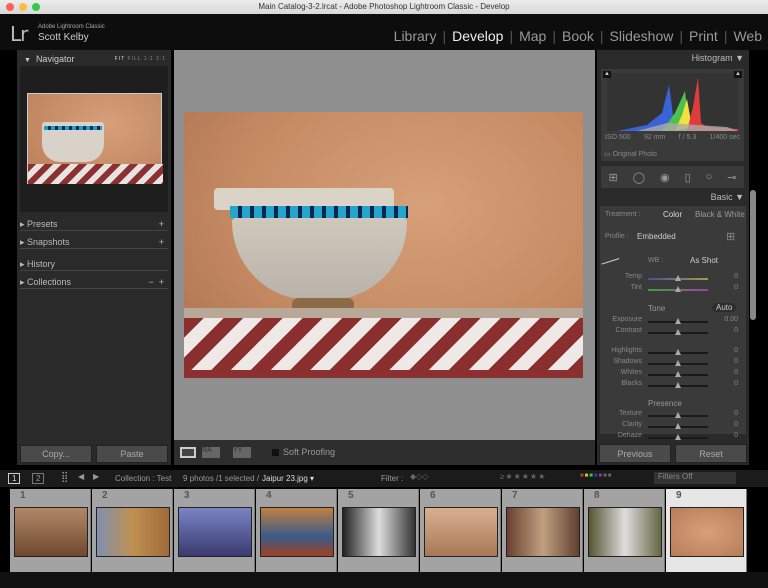  Describe the element at coordinates (94, 139) in the screenshot. I see `navigator-preview` at that location.